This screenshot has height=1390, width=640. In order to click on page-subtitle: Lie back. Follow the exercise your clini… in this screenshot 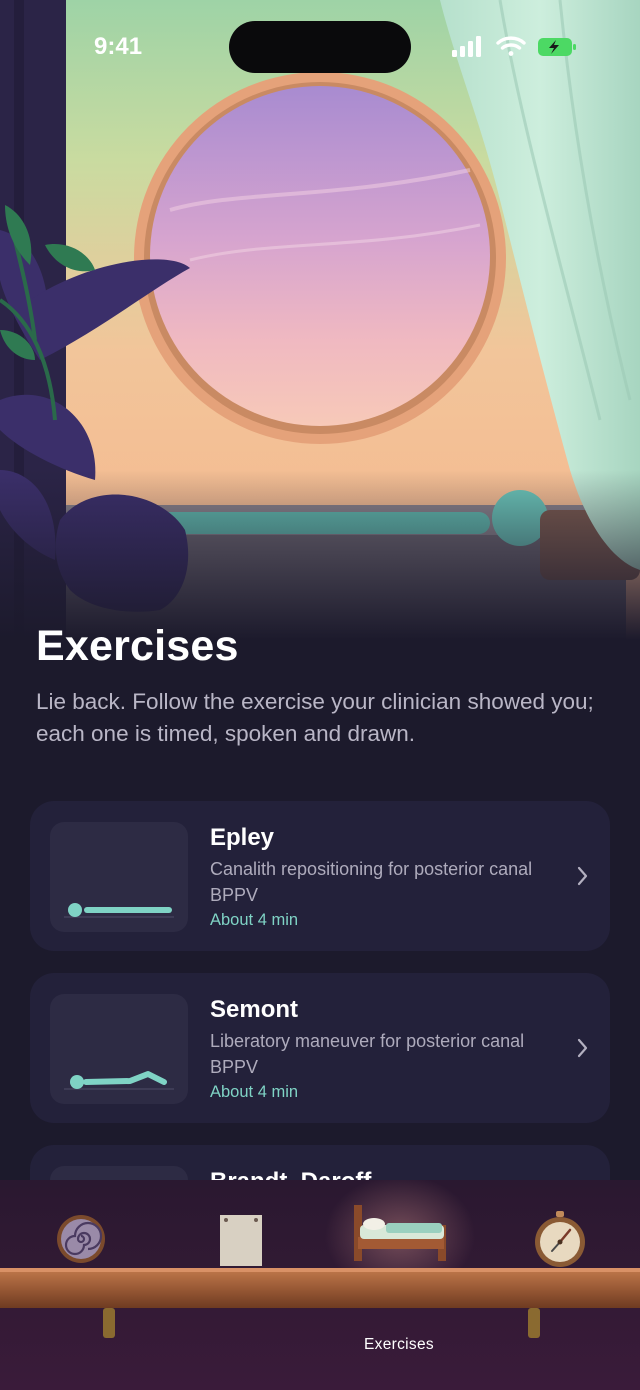, I will do `click(315, 717)`.